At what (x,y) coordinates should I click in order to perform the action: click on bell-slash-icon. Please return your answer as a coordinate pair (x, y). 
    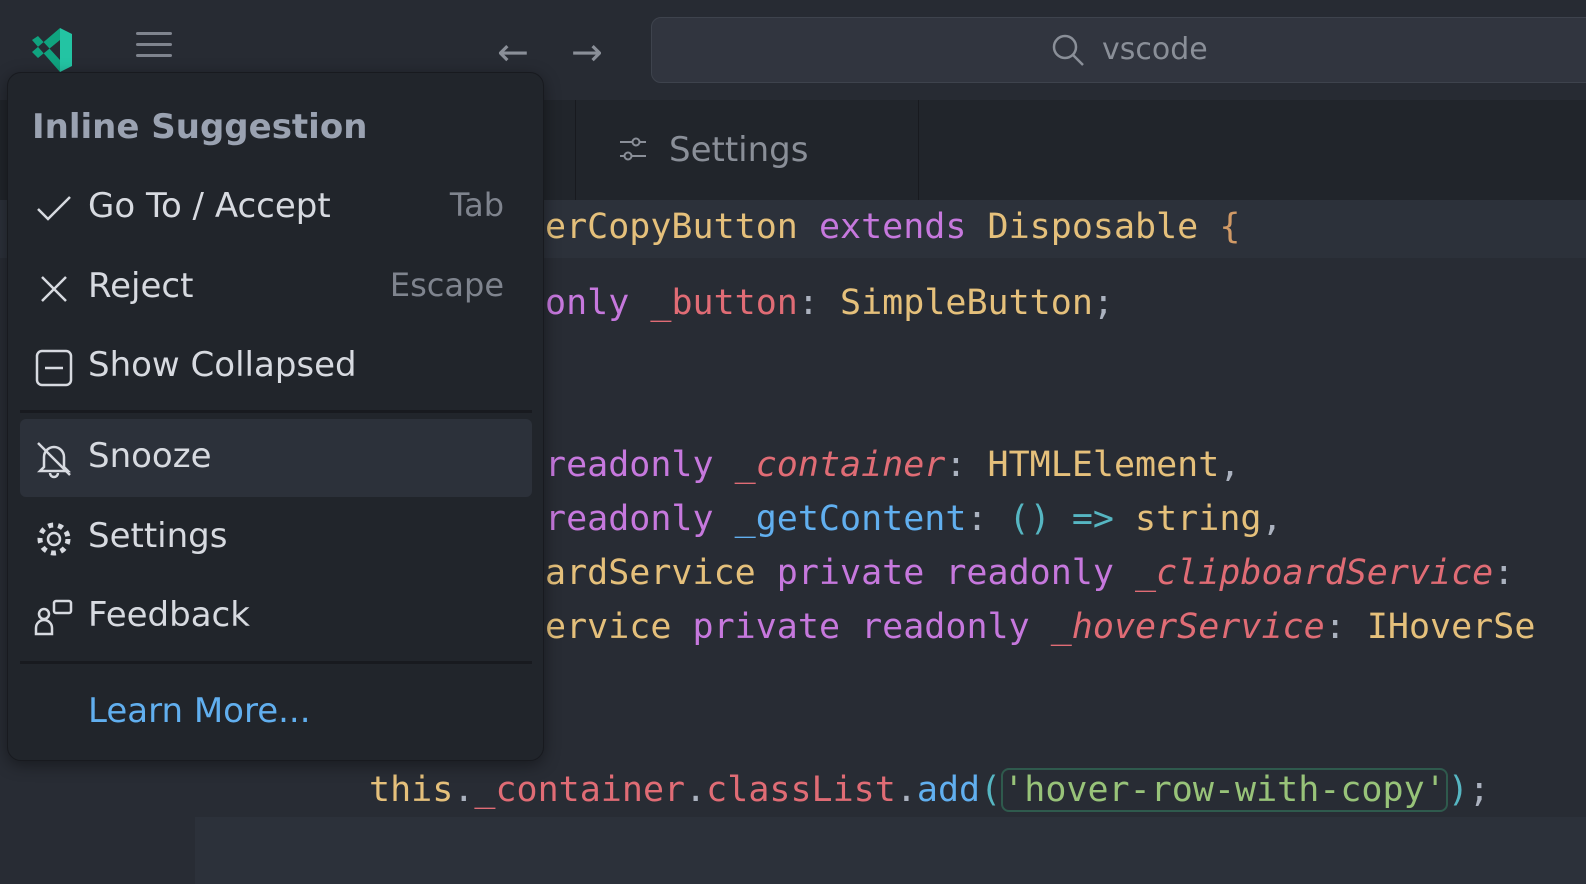
    Looking at the image, I should click on (54, 460).